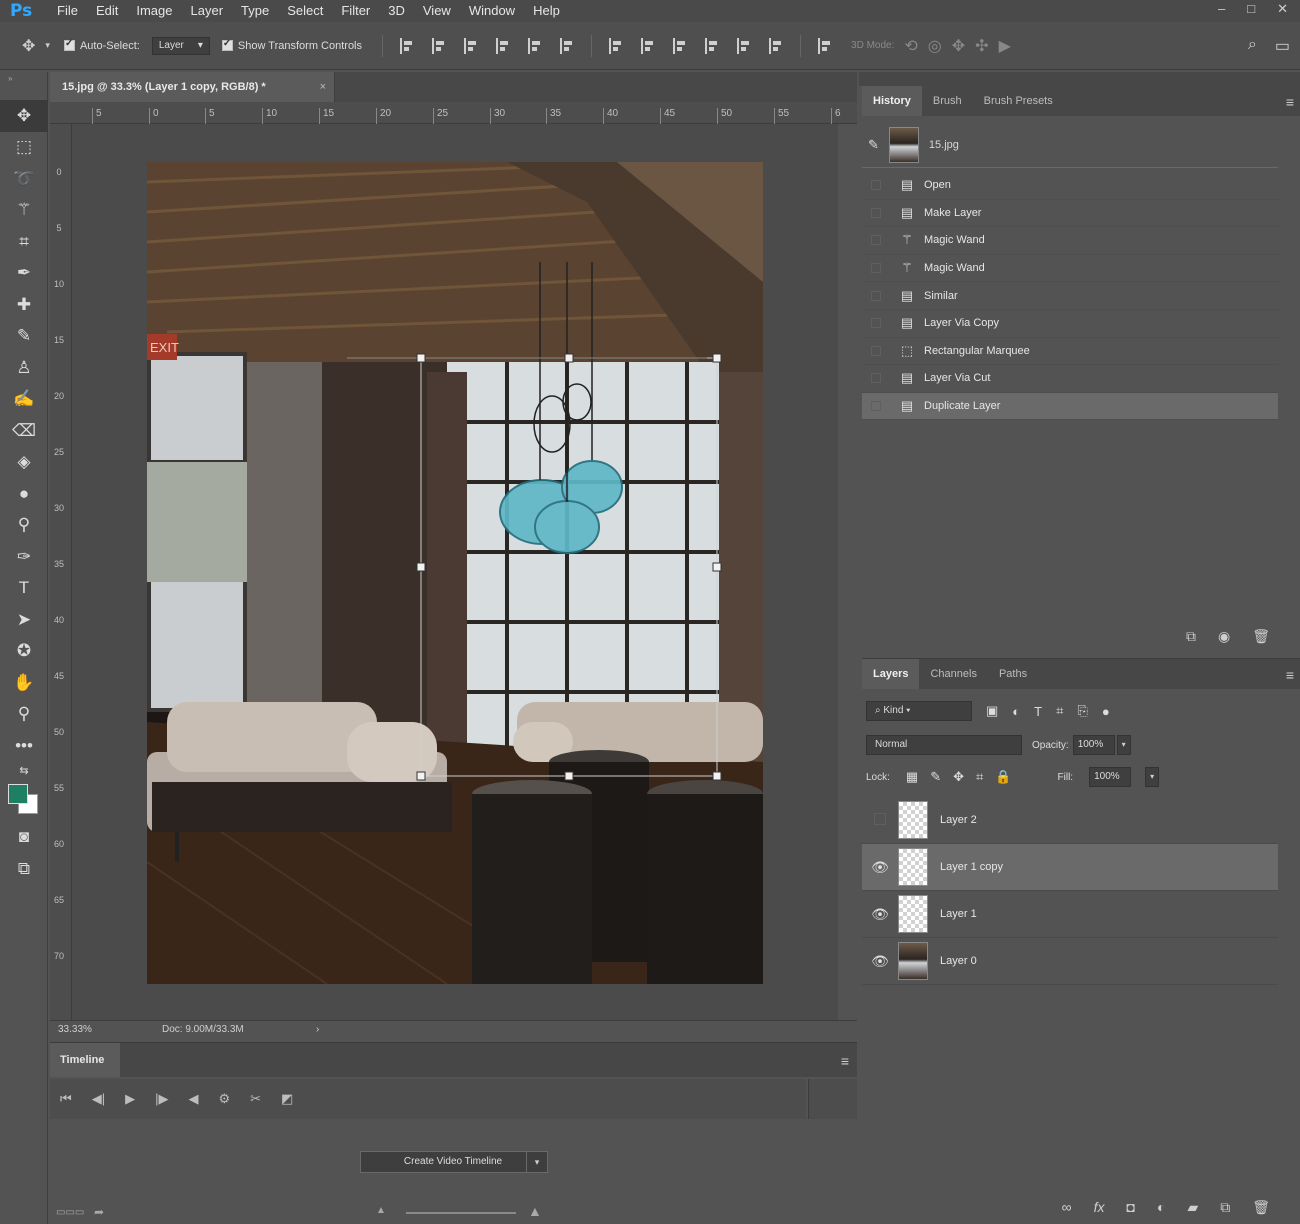  Describe the element at coordinates (407, 45) in the screenshot. I see `align-top-icon` at that location.